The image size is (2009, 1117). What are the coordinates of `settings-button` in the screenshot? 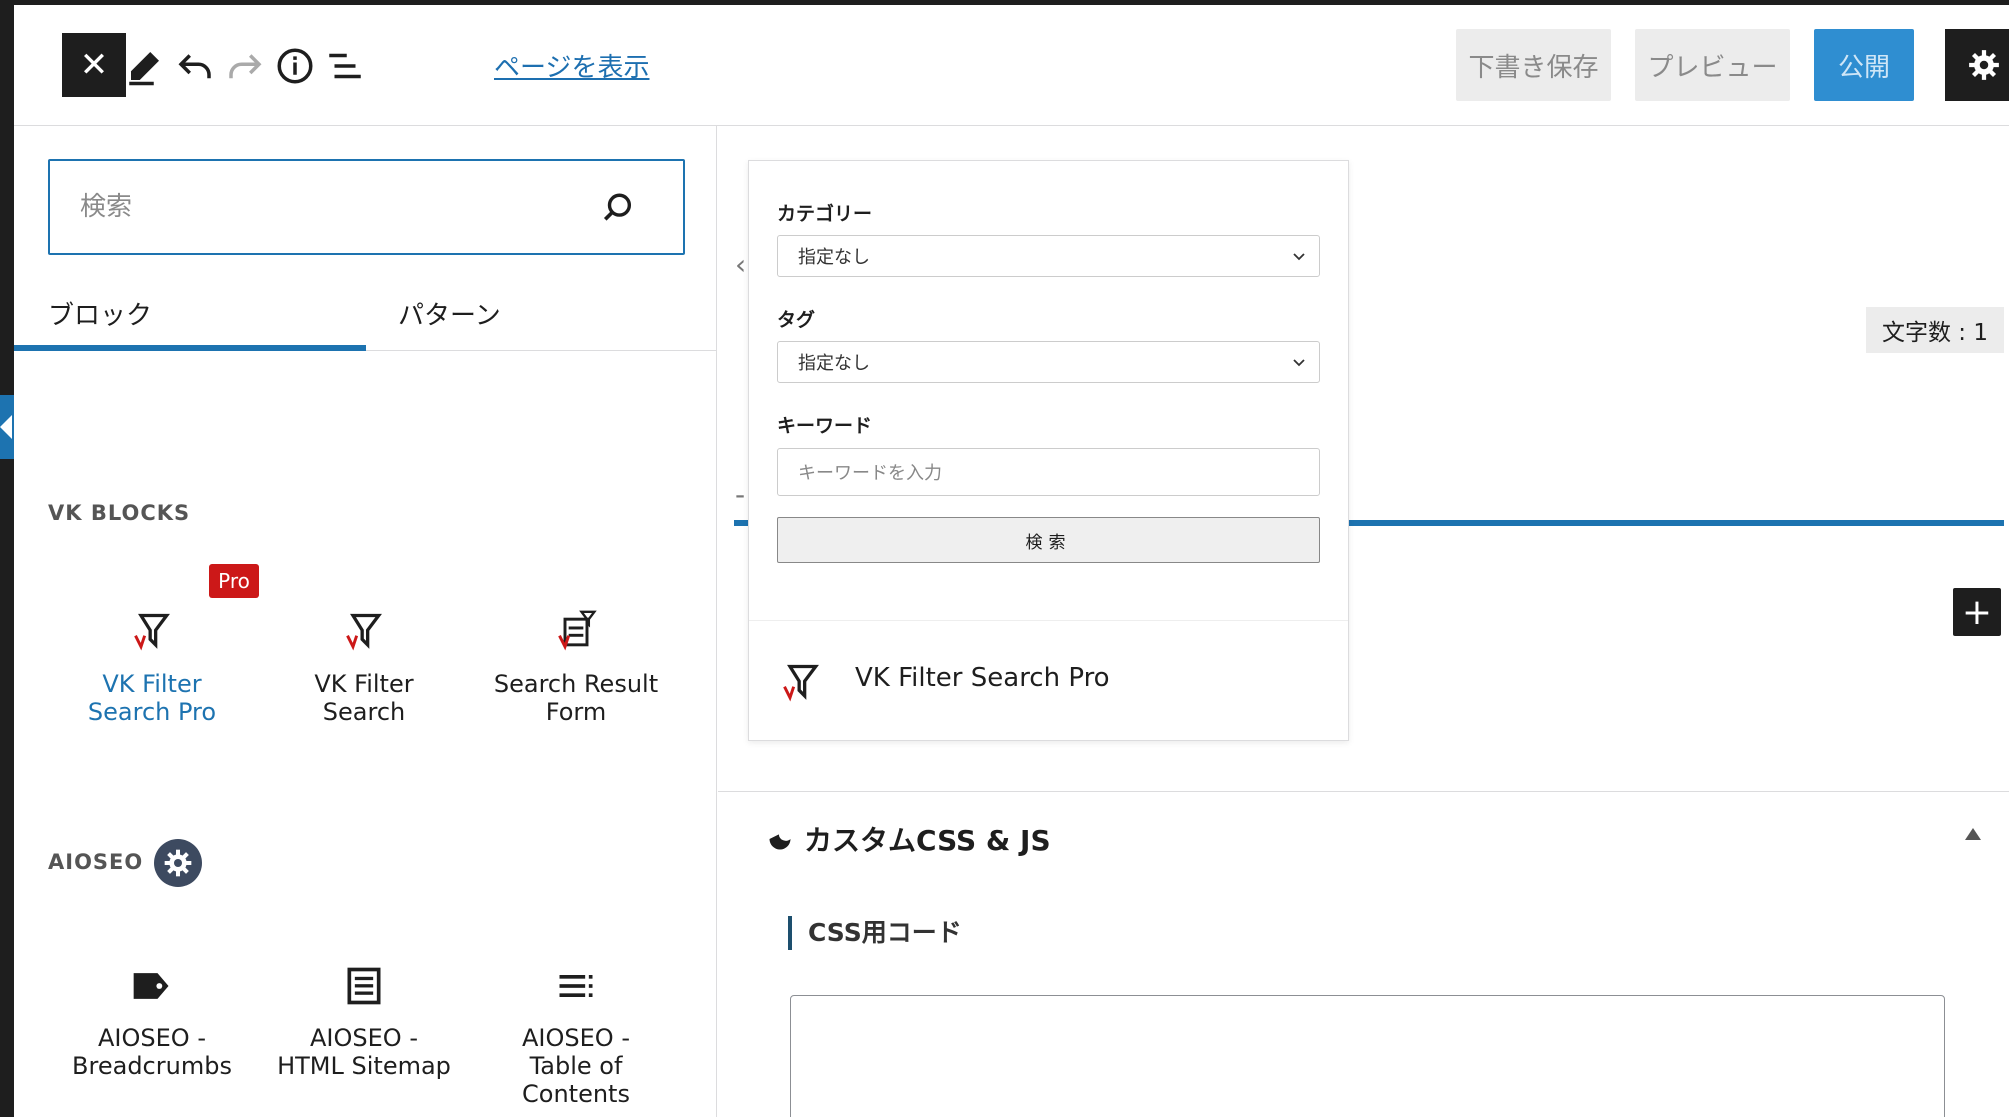 It's located at (1977, 65).